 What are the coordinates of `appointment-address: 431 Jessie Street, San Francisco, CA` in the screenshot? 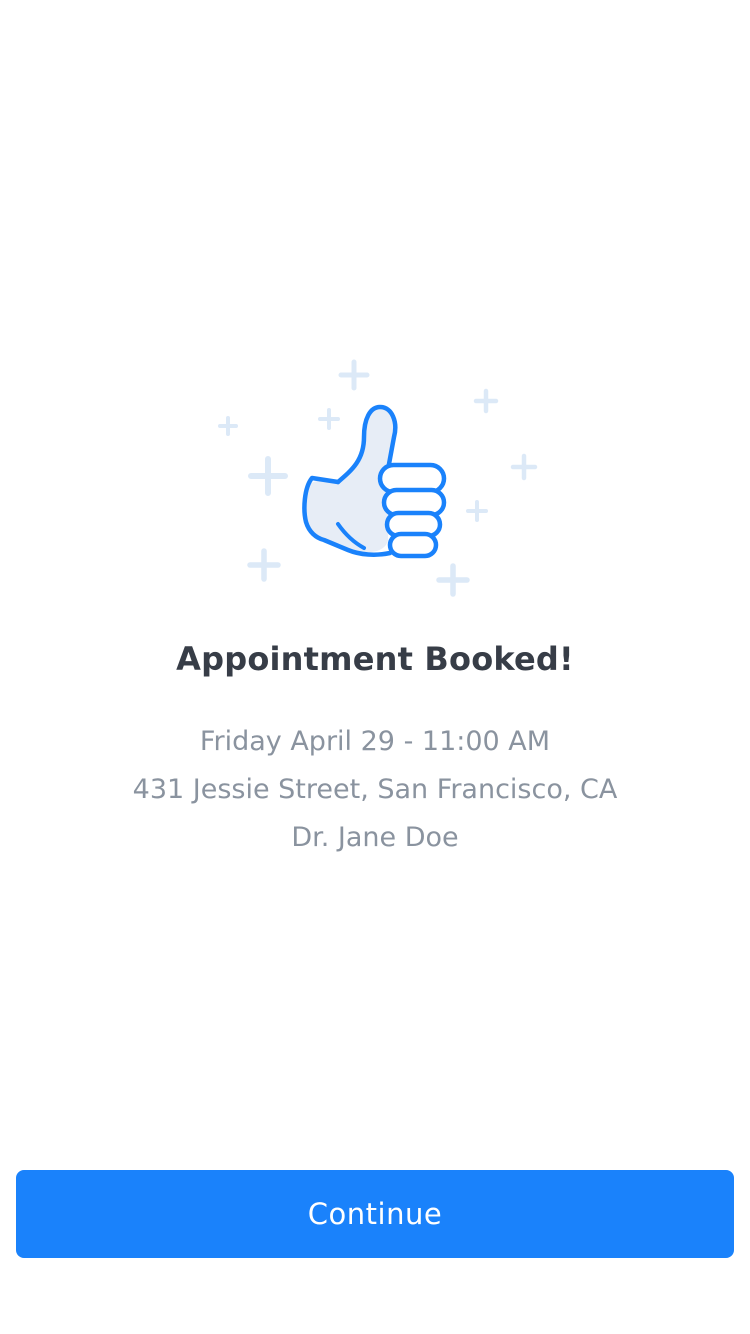 It's located at (375, 789).